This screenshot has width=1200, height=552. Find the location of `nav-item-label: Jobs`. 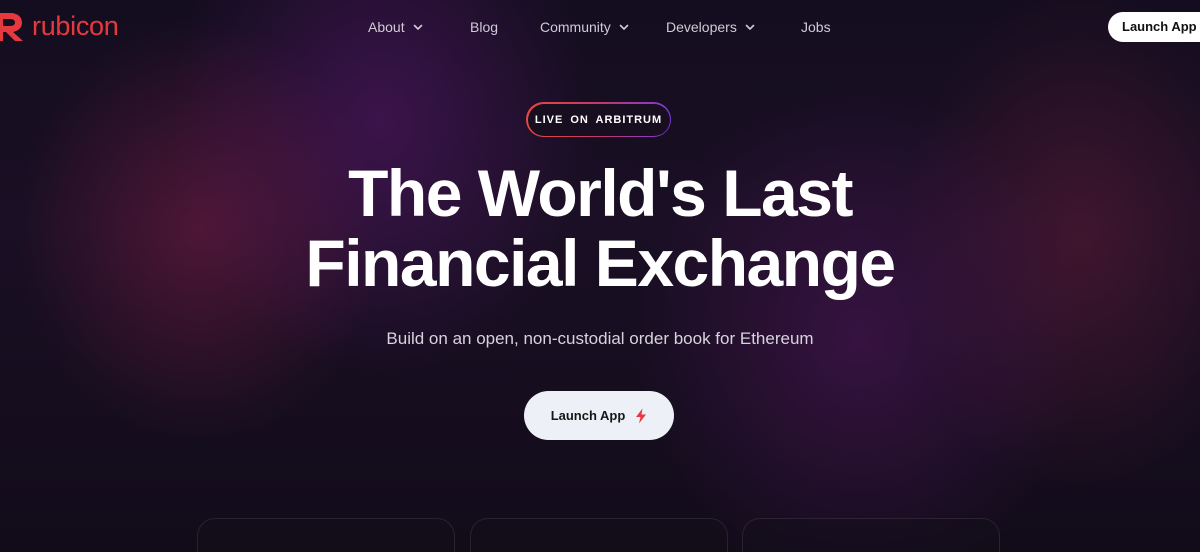

nav-item-label: Jobs is located at coordinates (816, 27).